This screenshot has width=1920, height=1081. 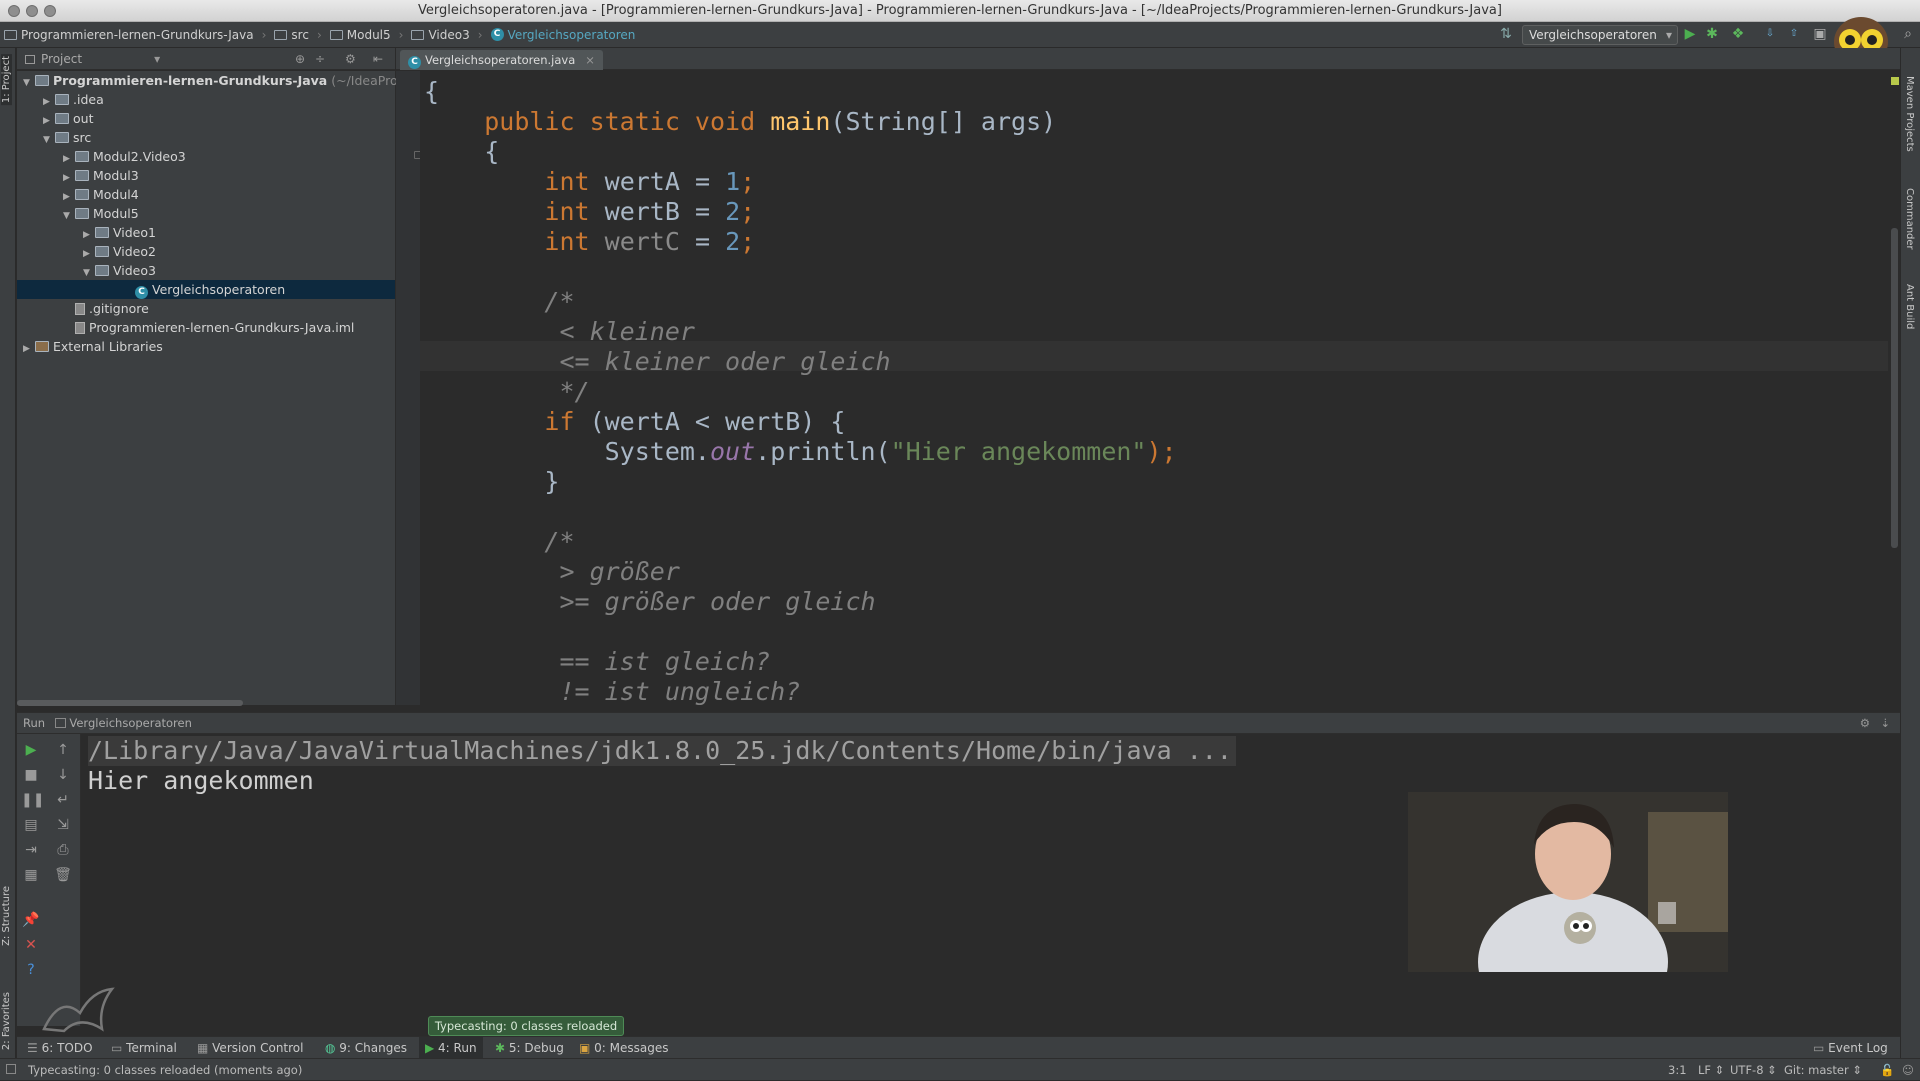 I want to click on dump-threads-icon: ▤, so click(x=31, y=825).